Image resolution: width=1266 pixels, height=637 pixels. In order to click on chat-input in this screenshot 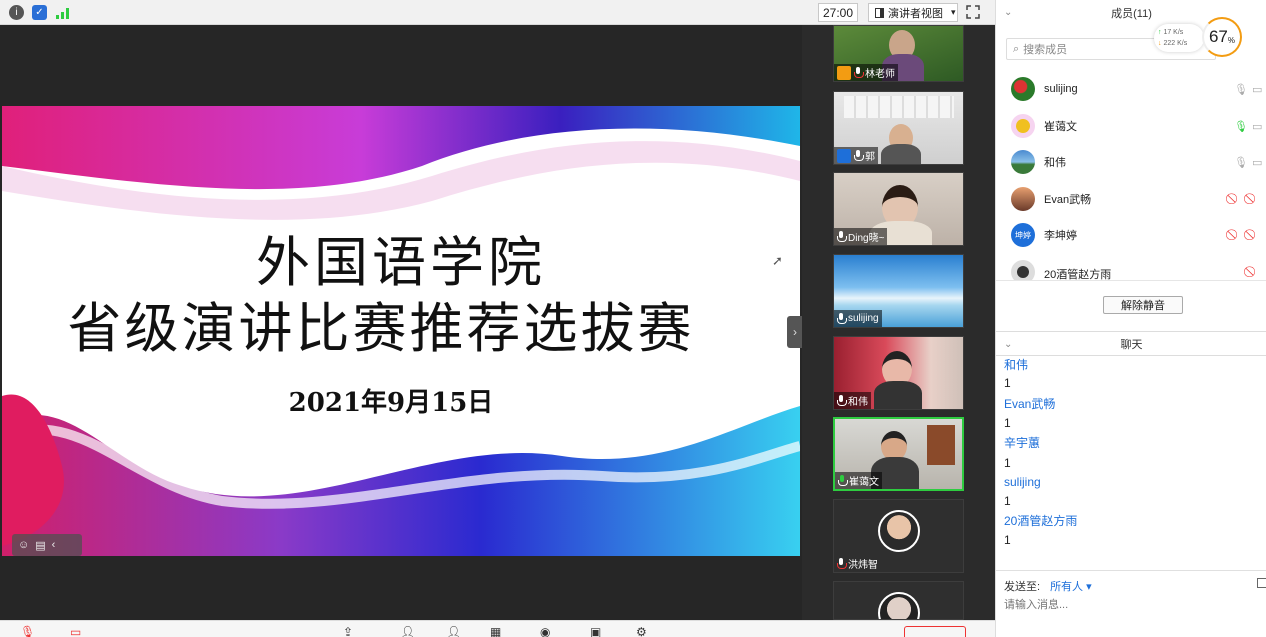, I will do `click(1129, 605)`.